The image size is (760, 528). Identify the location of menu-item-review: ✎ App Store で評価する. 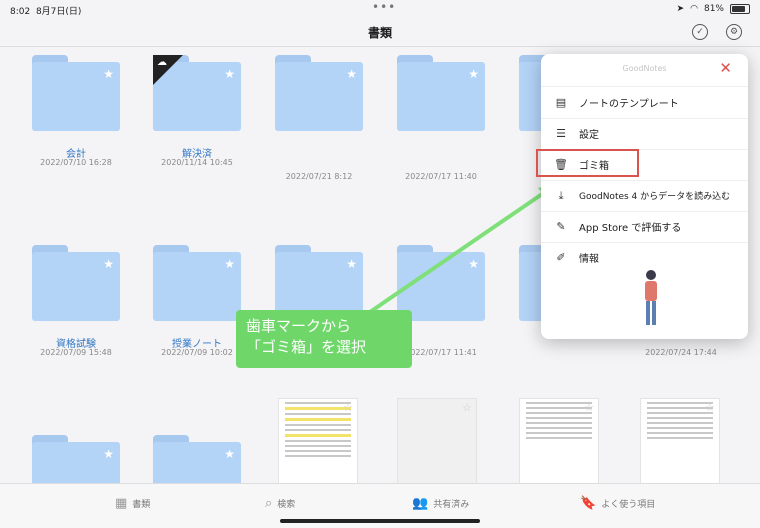
(644, 227).